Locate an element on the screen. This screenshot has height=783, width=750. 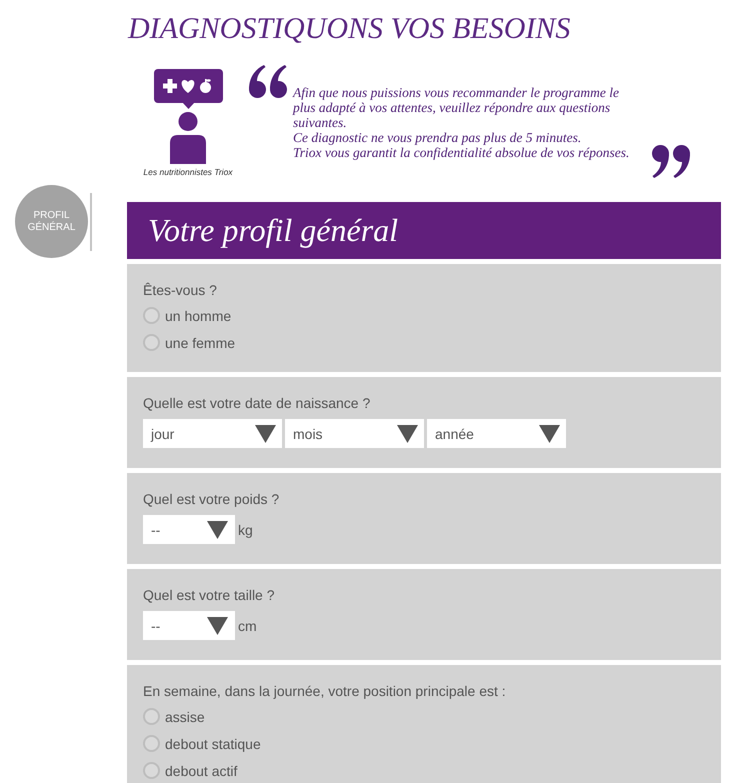
unit-label: cm is located at coordinates (247, 626).